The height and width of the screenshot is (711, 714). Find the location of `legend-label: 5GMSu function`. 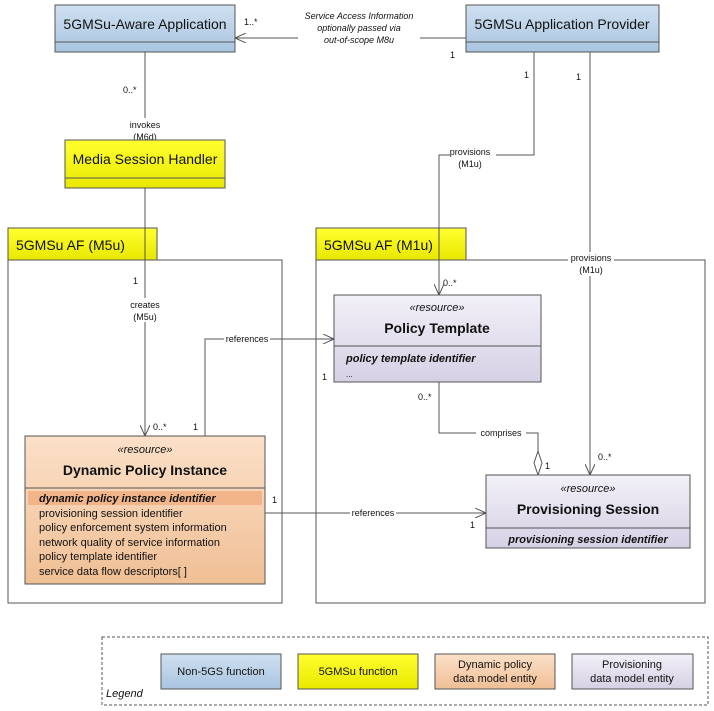

legend-label: 5GMSu function is located at coordinates (358, 672).